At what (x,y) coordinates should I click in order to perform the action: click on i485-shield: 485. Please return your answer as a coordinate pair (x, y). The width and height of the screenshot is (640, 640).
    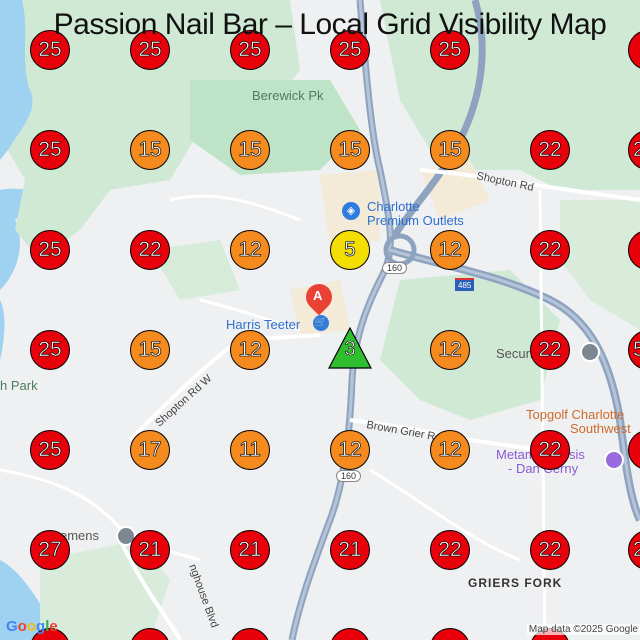
    Looking at the image, I should click on (465, 284).